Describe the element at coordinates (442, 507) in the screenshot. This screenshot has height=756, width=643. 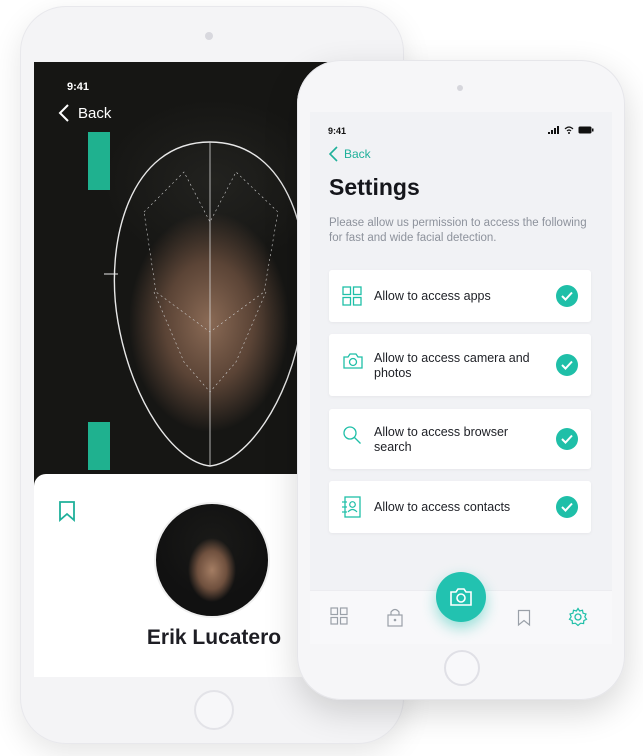
I see `permission-label: Allow to access contacts` at that location.